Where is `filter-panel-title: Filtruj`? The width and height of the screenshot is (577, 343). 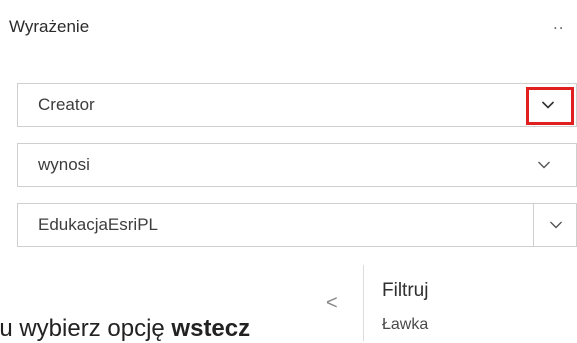
filter-panel-title: Filtruj is located at coordinates (405, 290).